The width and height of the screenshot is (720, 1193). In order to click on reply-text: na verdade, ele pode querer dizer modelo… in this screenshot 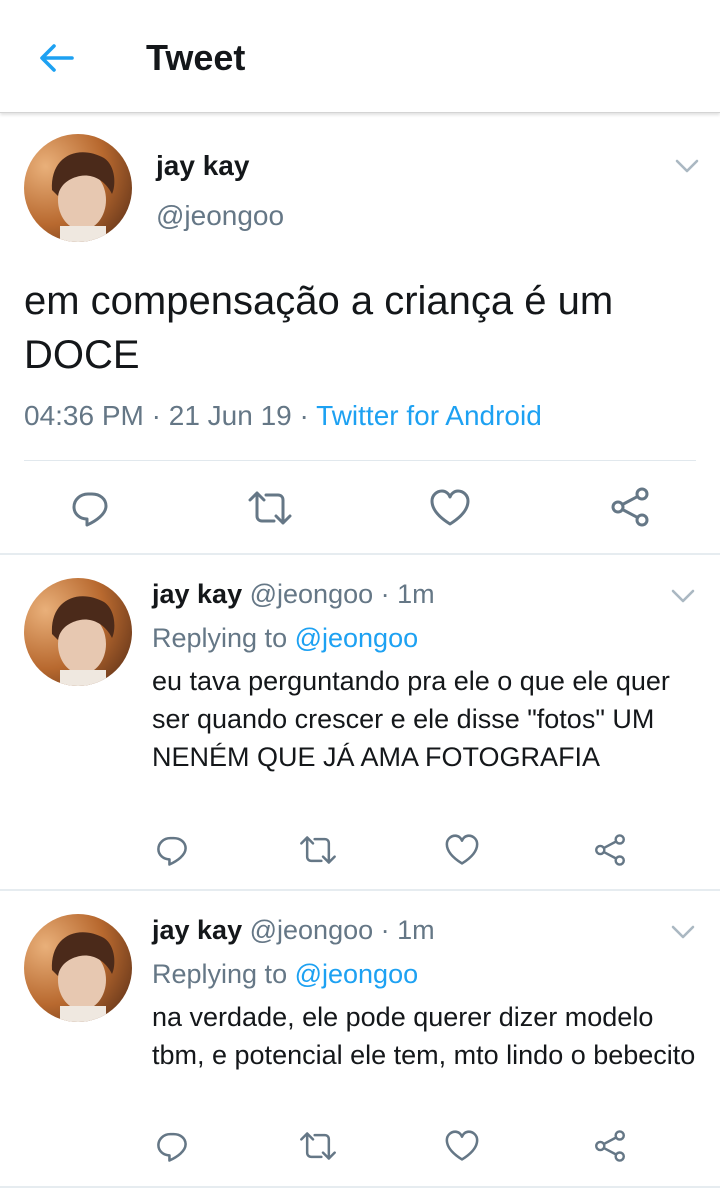, I will do `click(424, 1036)`.